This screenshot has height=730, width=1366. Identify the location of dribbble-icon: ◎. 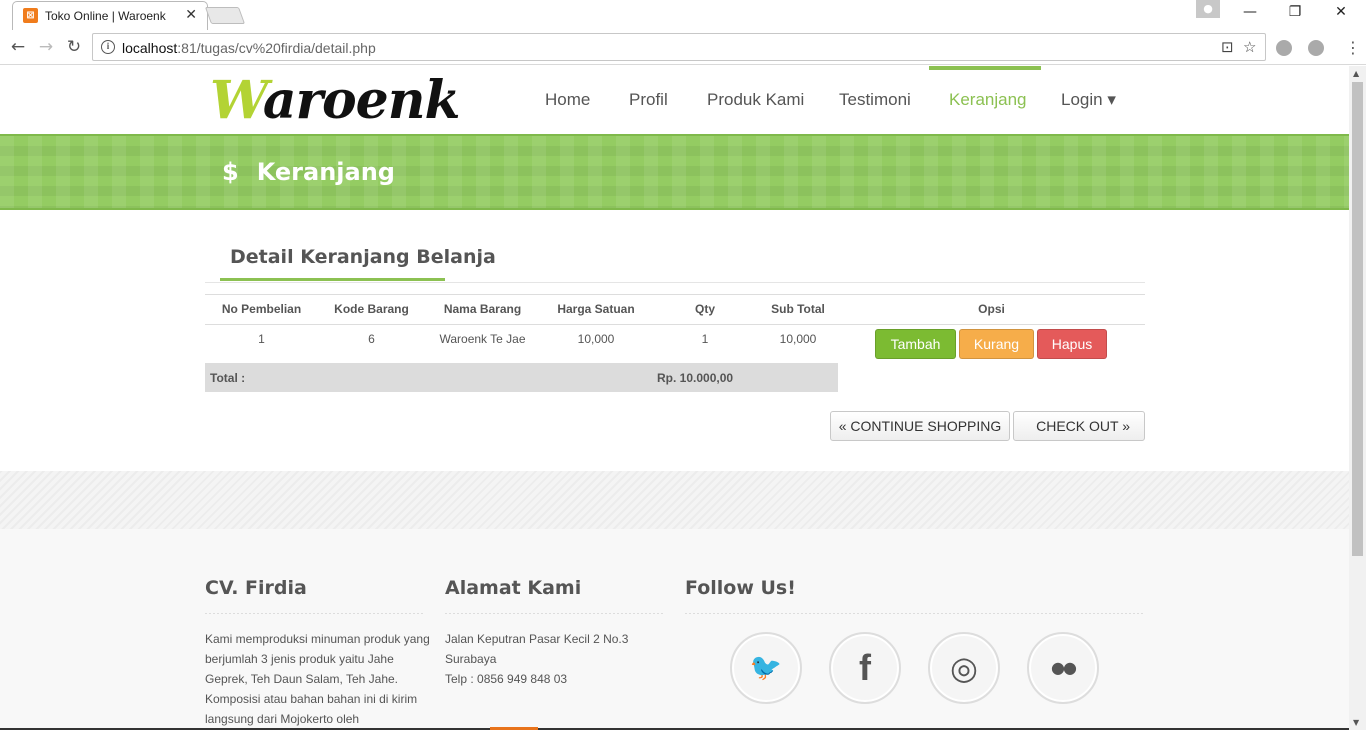
(964, 668).